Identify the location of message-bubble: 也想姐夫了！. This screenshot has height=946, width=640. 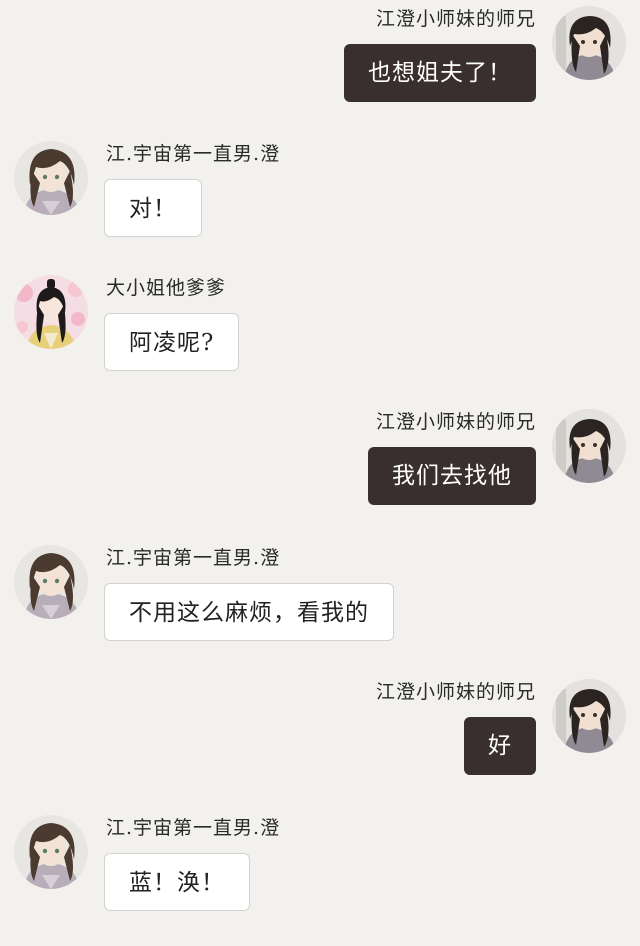
(440, 73).